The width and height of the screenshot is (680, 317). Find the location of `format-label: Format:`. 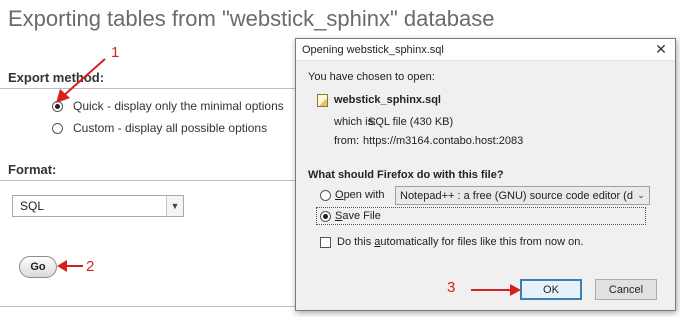

format-label: Format: is located at coordinates (32, 169).